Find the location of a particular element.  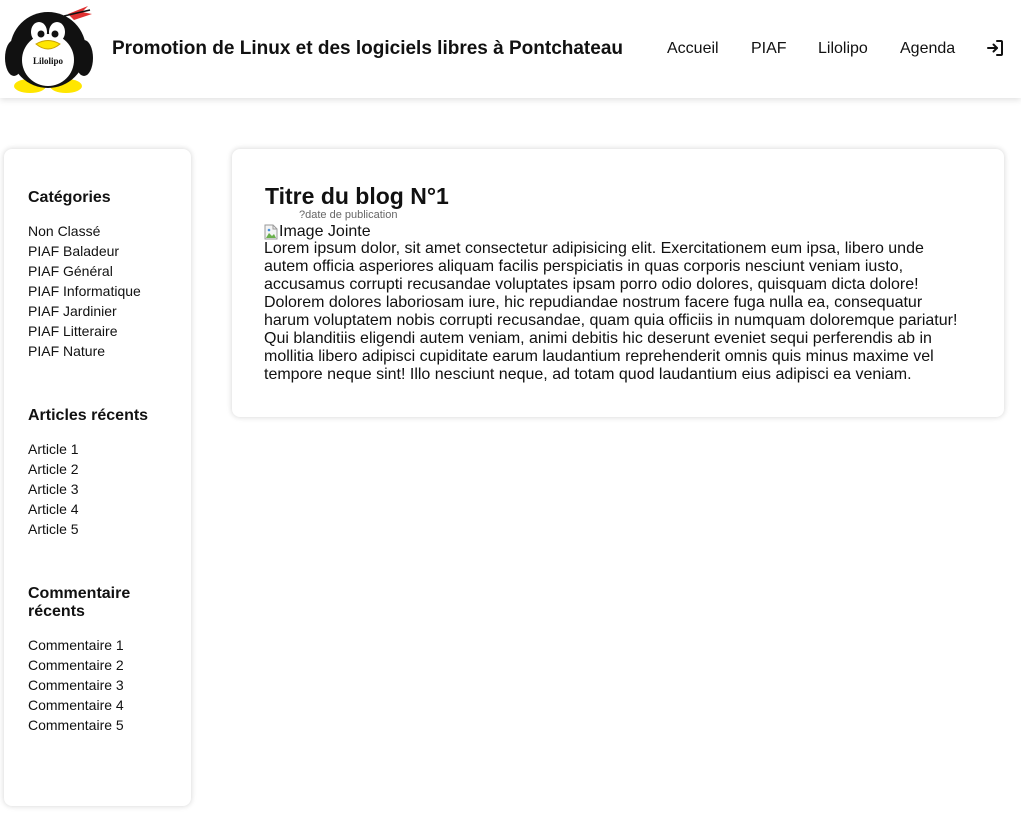

logo-text: Lilolipo is located at coordinates (48, 61).